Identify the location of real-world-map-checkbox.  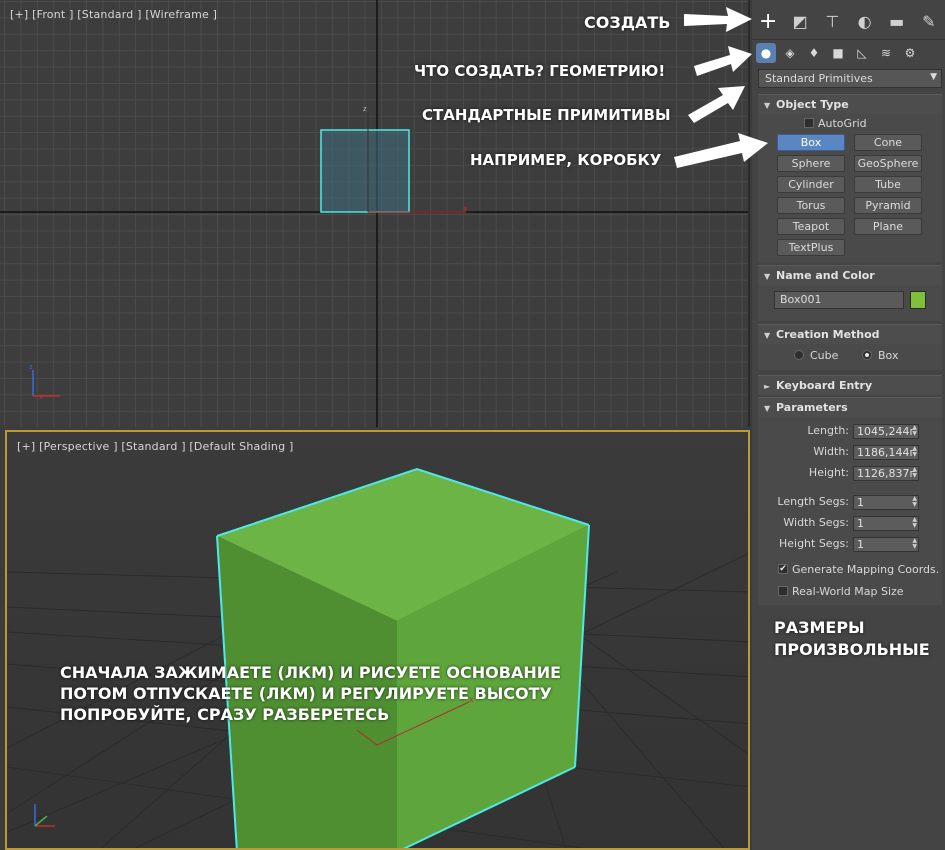
(783, 591).